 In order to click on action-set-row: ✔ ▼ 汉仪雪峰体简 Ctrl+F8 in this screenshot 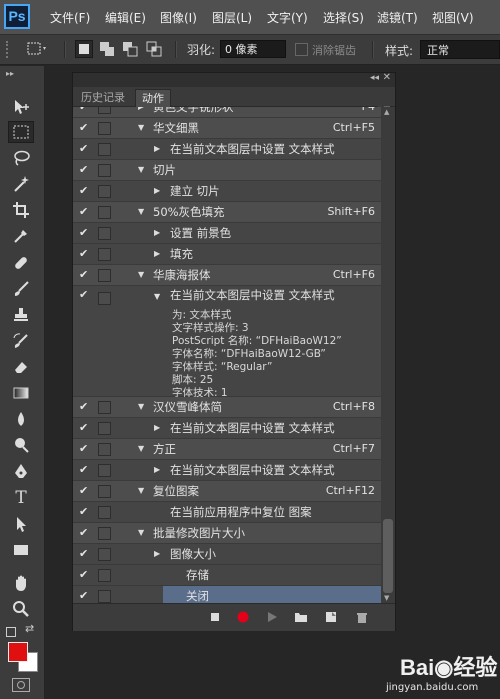, I will do `click(227, 407)`.